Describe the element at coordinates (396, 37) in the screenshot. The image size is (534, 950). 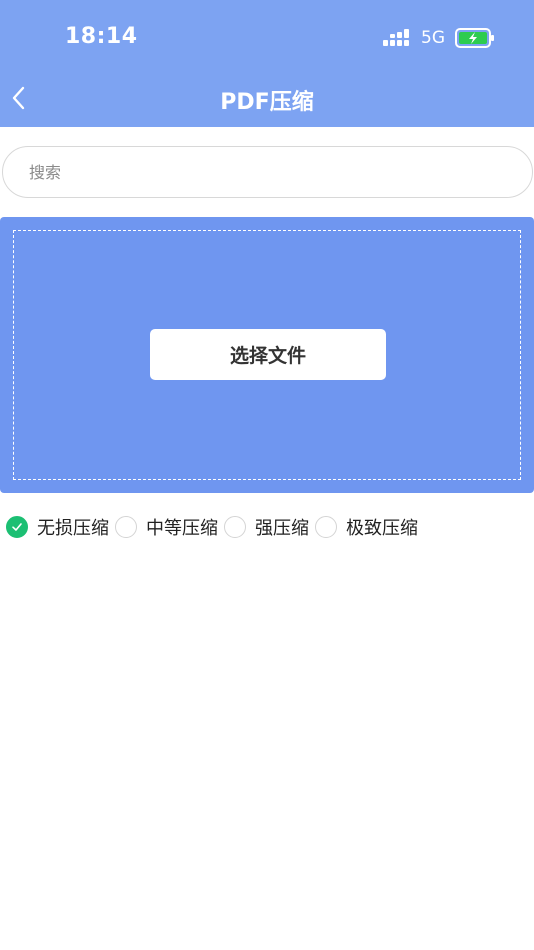
I see `signal-icon` at that location.